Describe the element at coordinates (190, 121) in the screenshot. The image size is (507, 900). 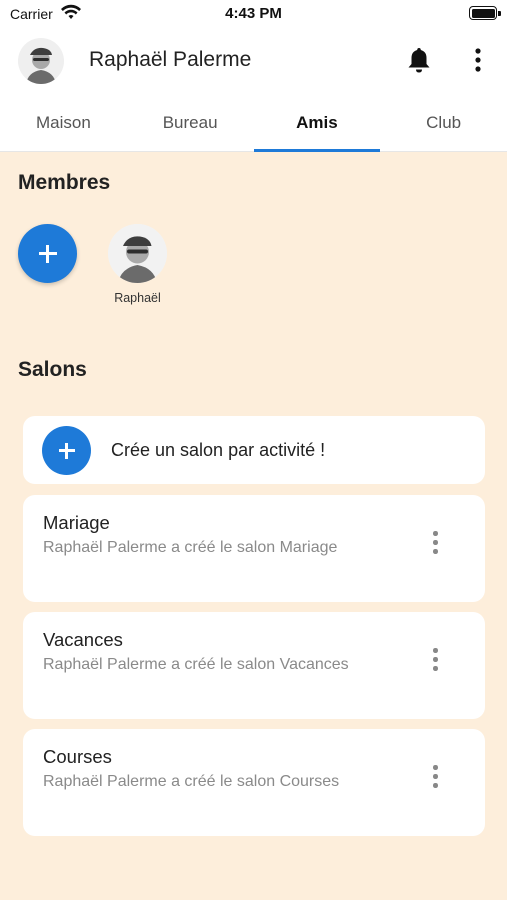
I see `tab-bureau: Bureau` at that location.